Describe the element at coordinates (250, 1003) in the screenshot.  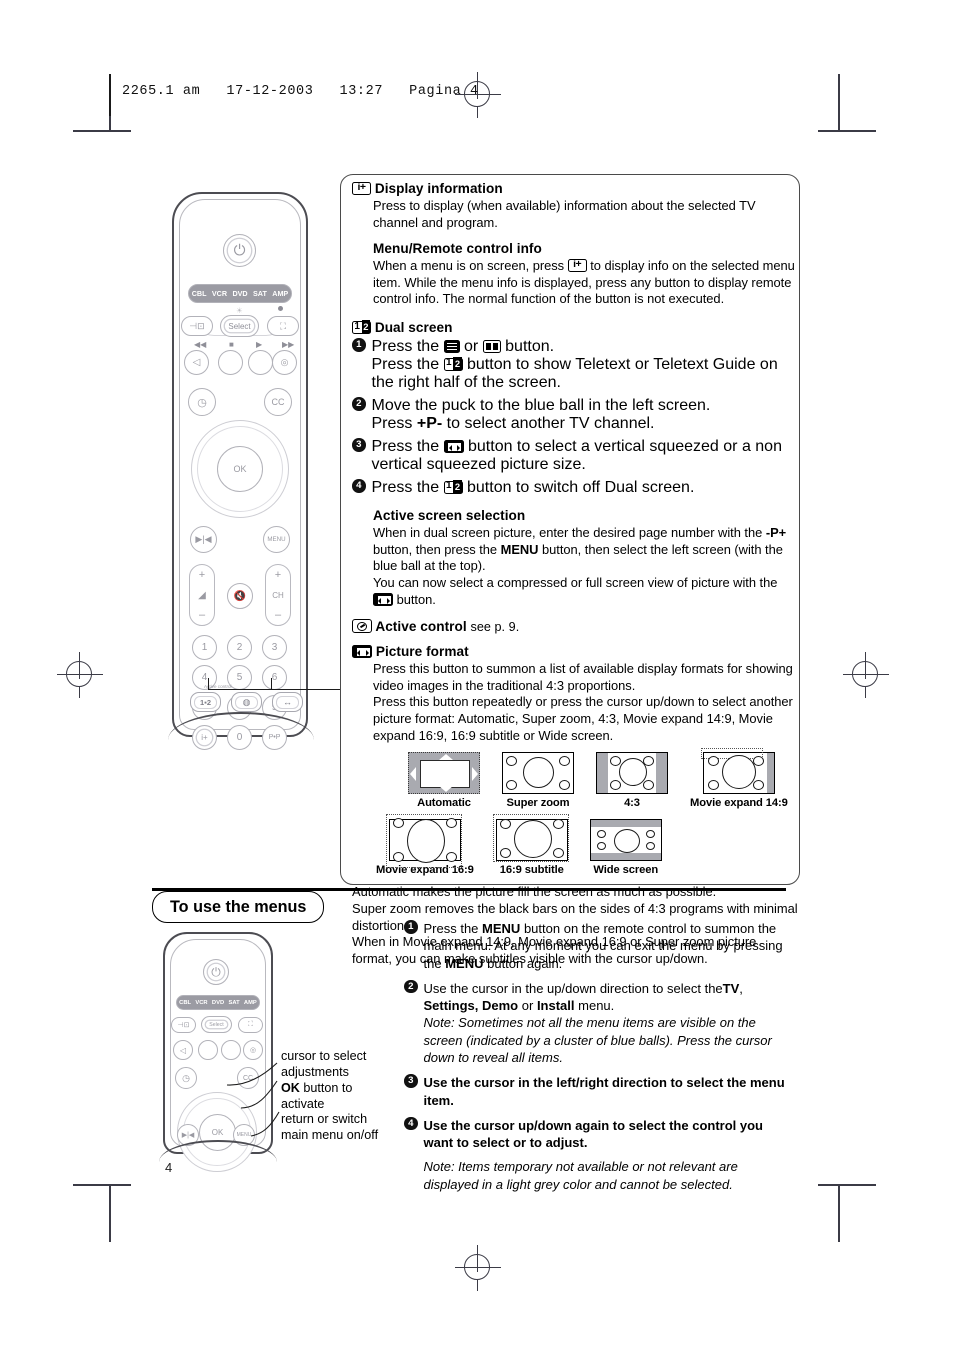
I see `small-source-amp: AMP` at that location.